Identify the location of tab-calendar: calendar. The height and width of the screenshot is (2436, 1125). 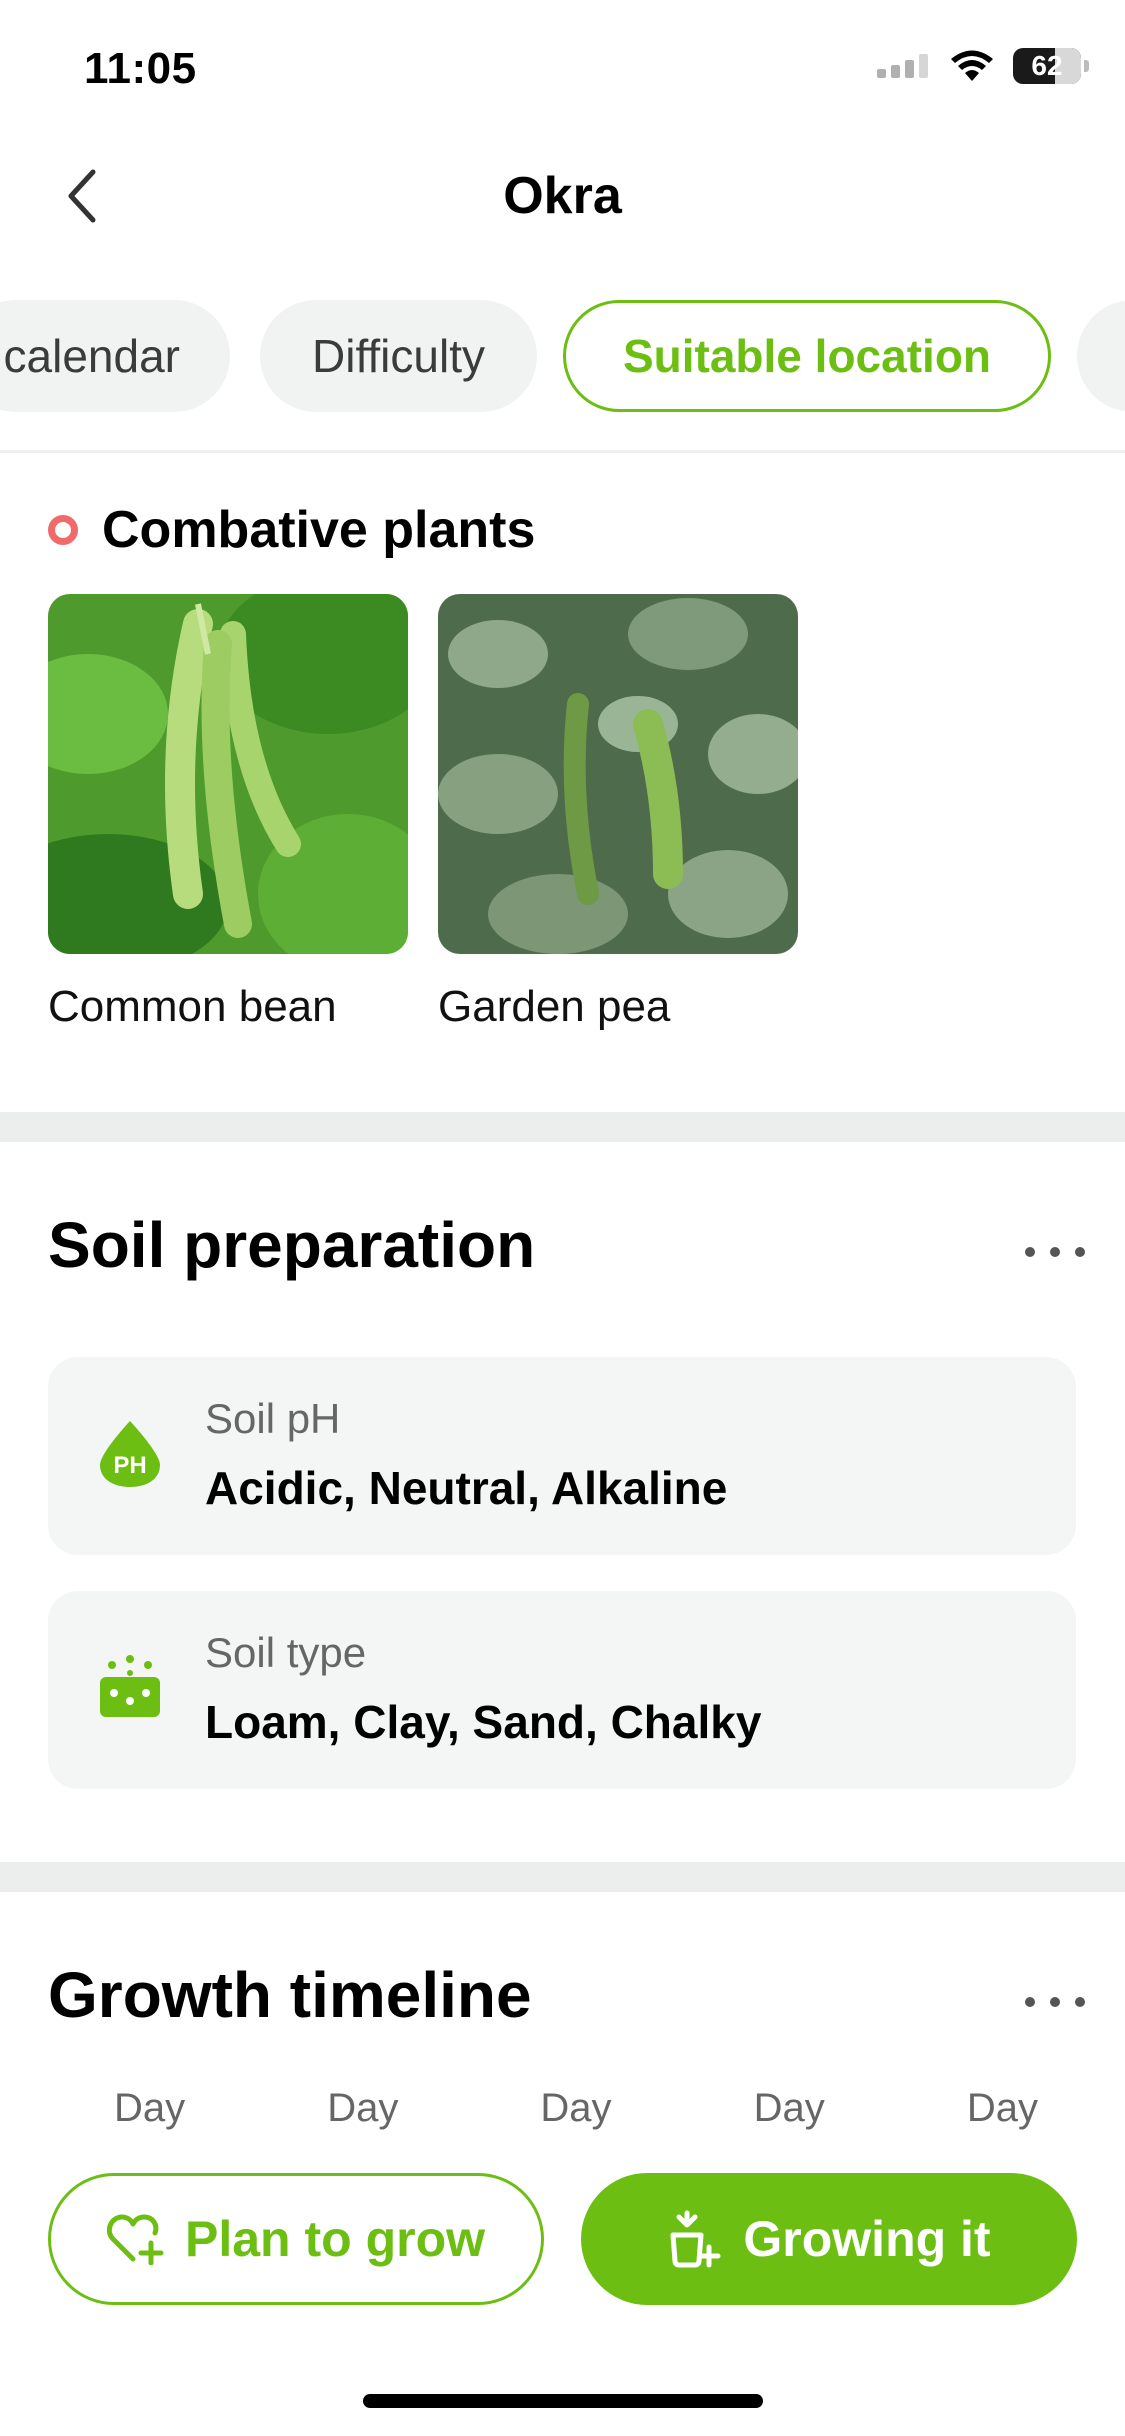
(115, 356).